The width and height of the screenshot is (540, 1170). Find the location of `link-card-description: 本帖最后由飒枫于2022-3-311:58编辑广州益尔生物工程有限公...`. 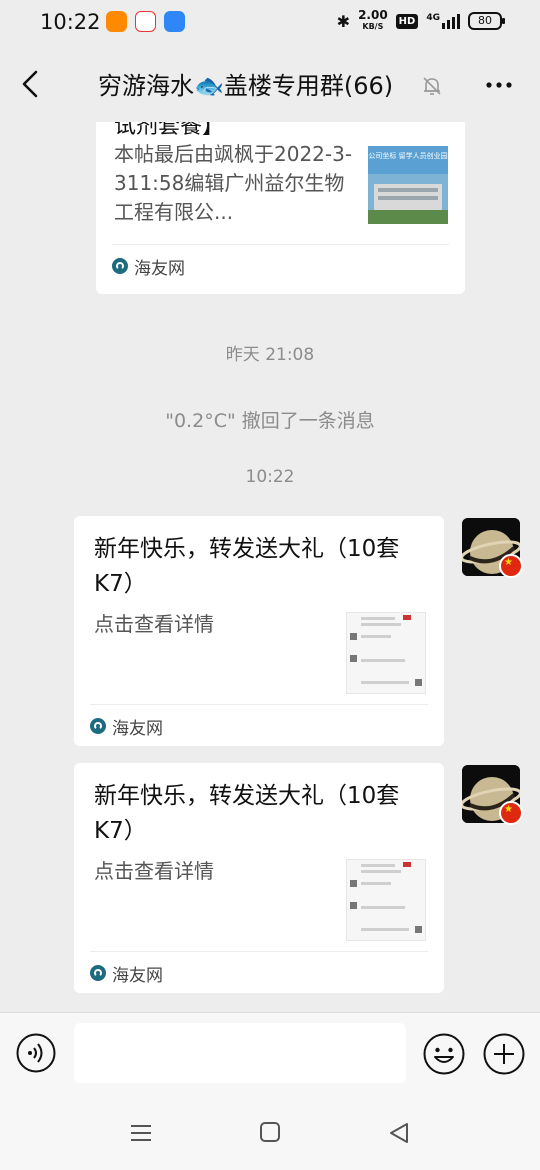

link-card-description: 本帖最后由飒枫于2022-3-311:58编辑广州益尔生物工程有限公... is located at coordinates (233, 183).